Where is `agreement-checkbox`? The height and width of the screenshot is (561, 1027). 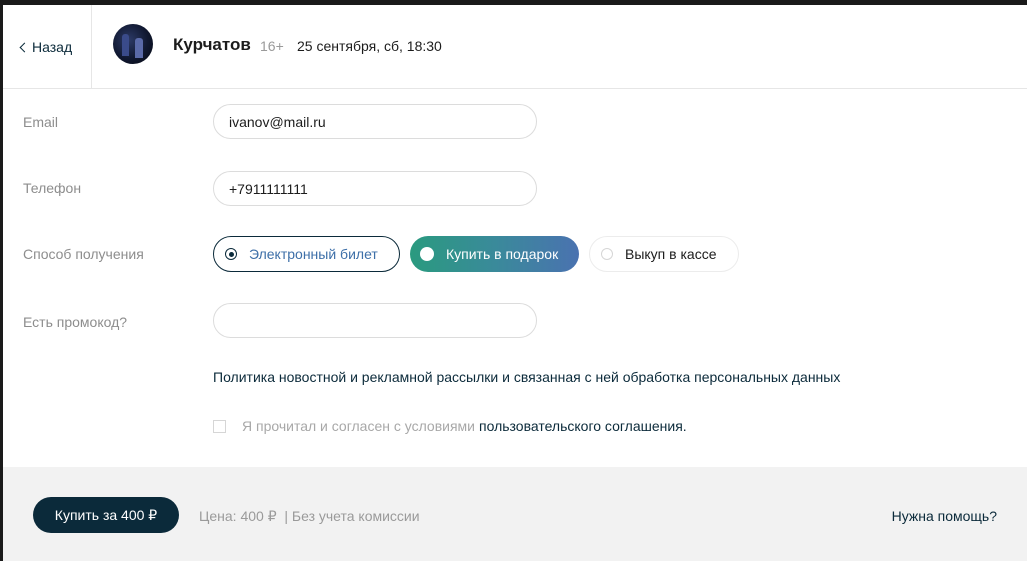 agreement-checkbox is located at coordinates (219, 426).